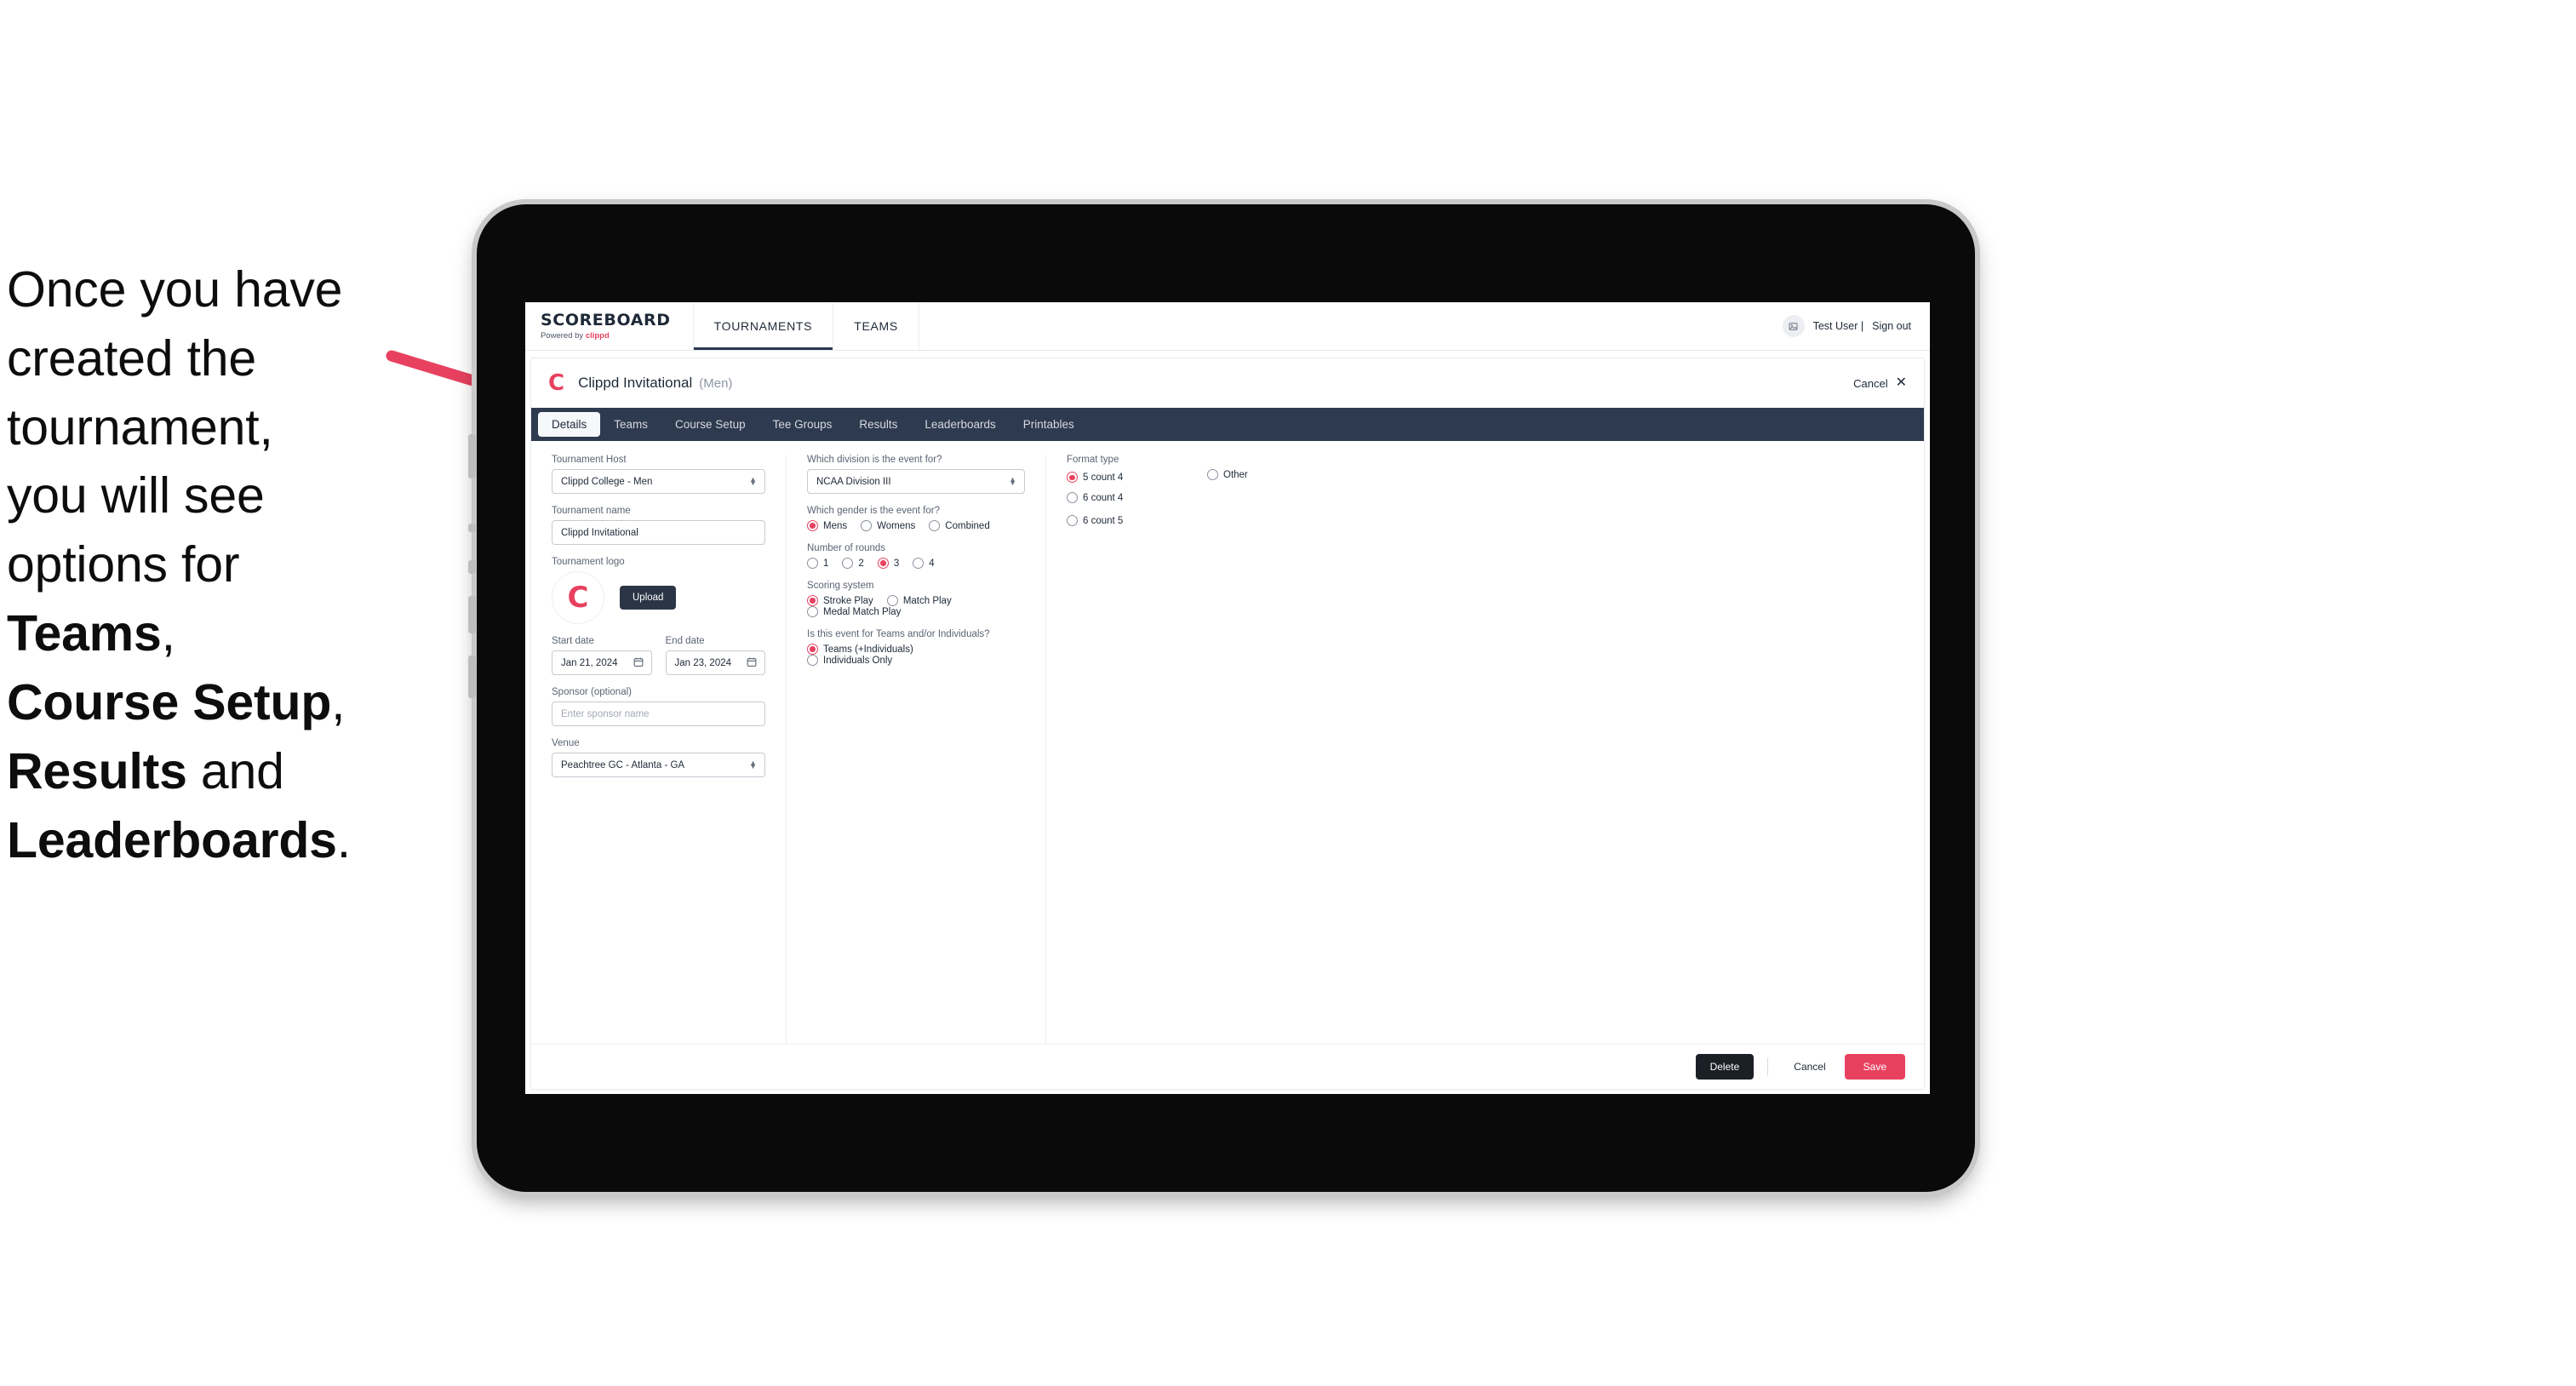 The width and height of the screenshot is (2576, 1386). I want to click on label-tournament-host: Tournament Host, so click(589, 460).